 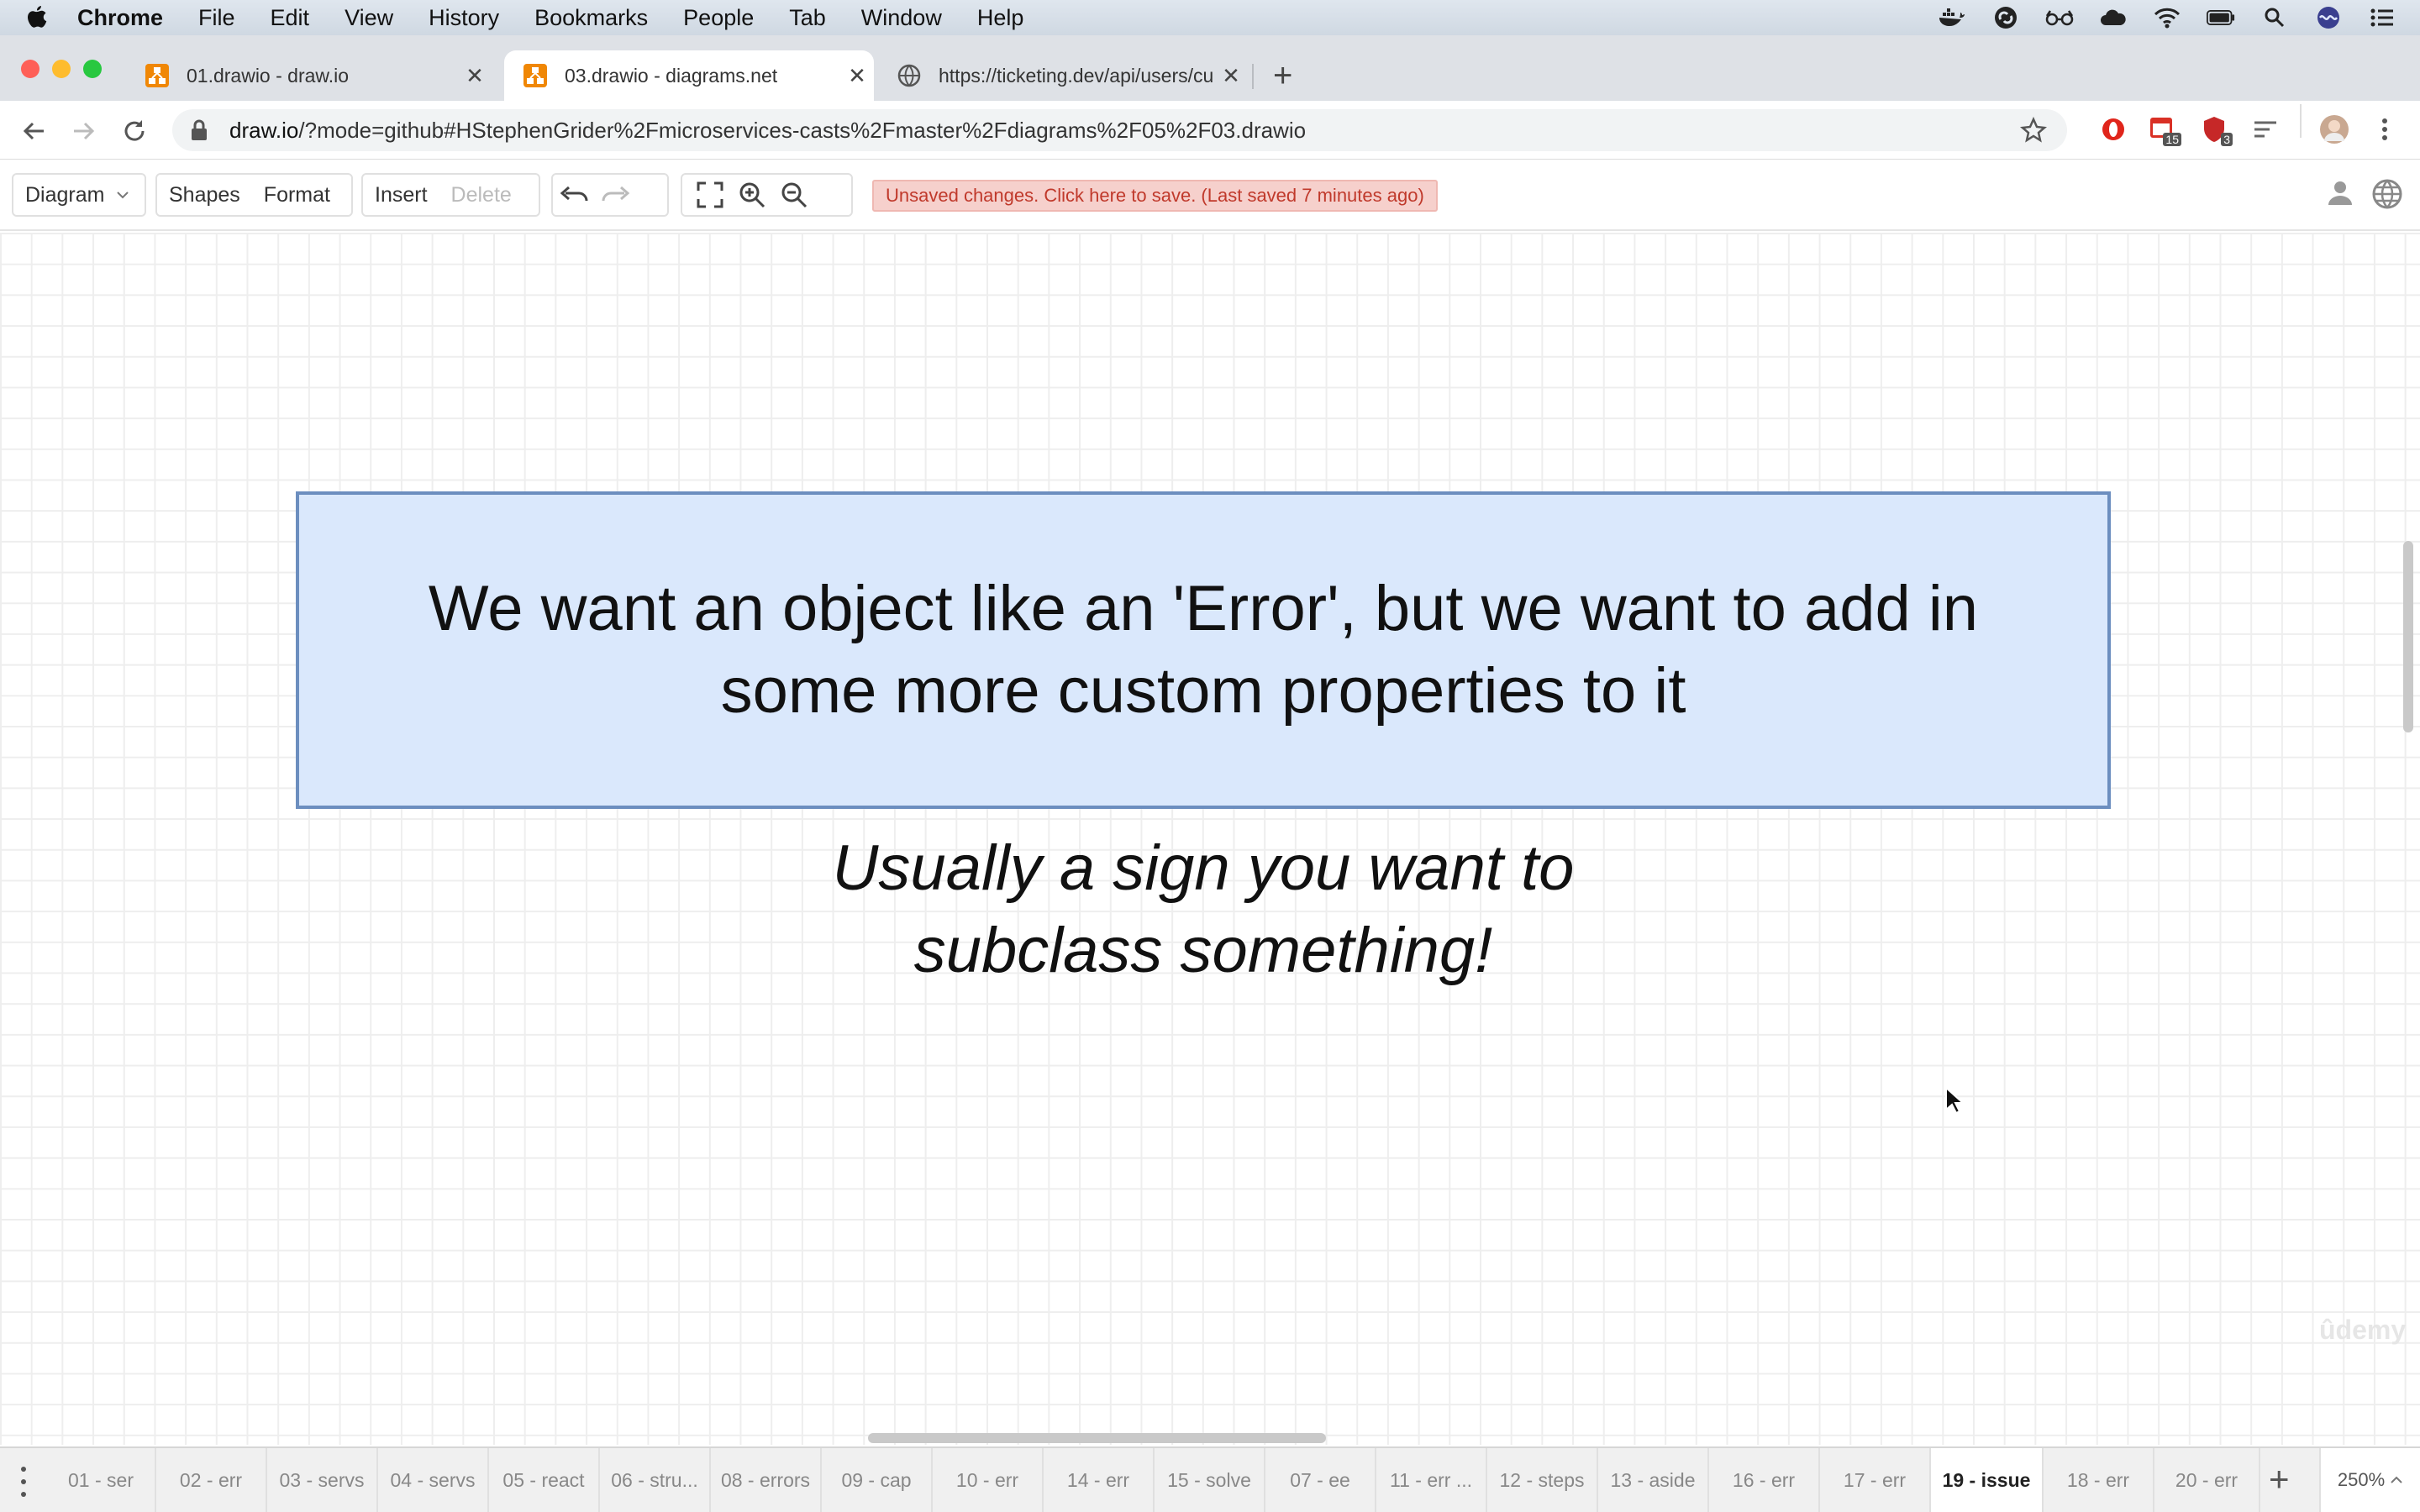 I want to click on toolbar-divider, so click(x=2301, y=121).